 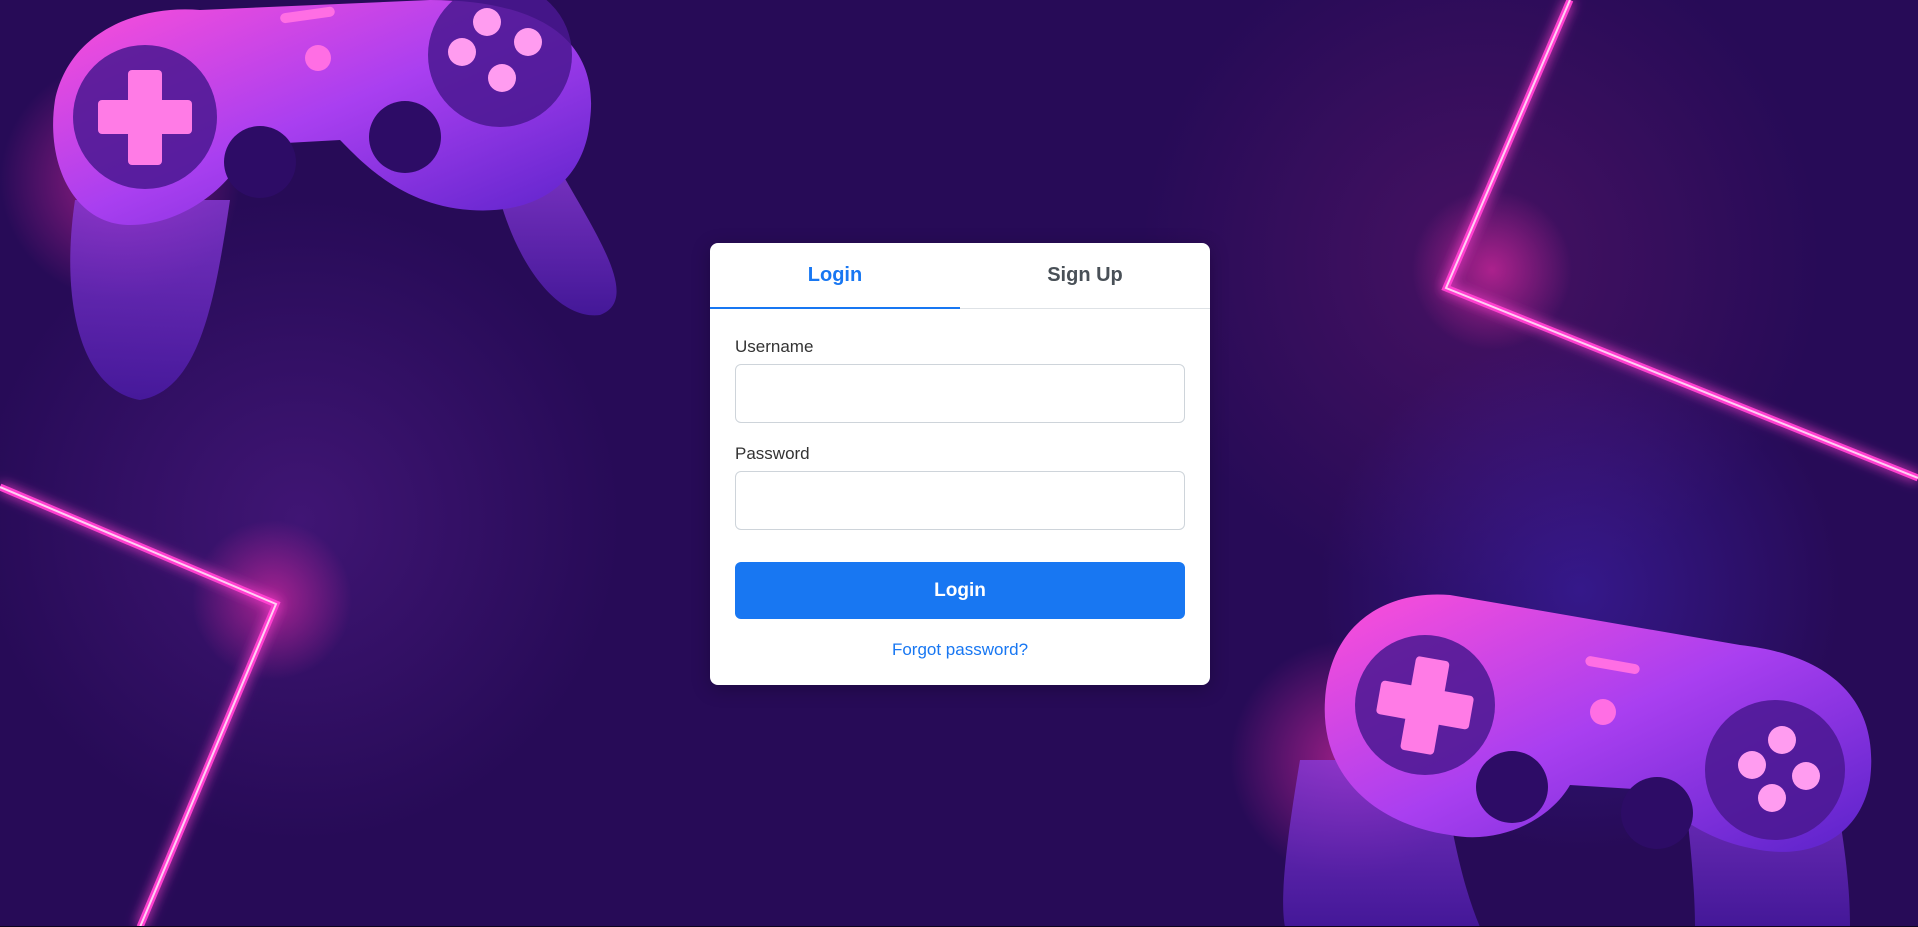 What do you see at coordinates (1665, 241) in the screenshot?
I see `neon-line-top-right` at bounding box center [1665, 241].